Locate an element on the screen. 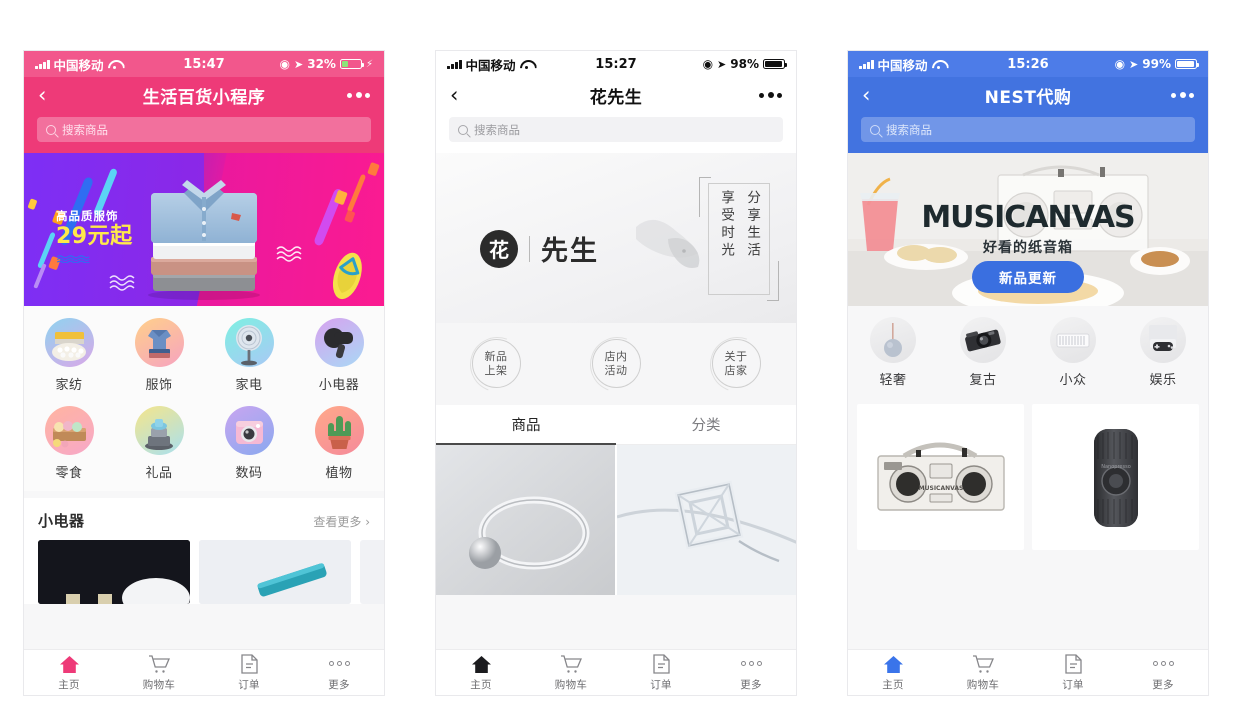  location-icon: ➤ is located at coordinates (1134, 64).